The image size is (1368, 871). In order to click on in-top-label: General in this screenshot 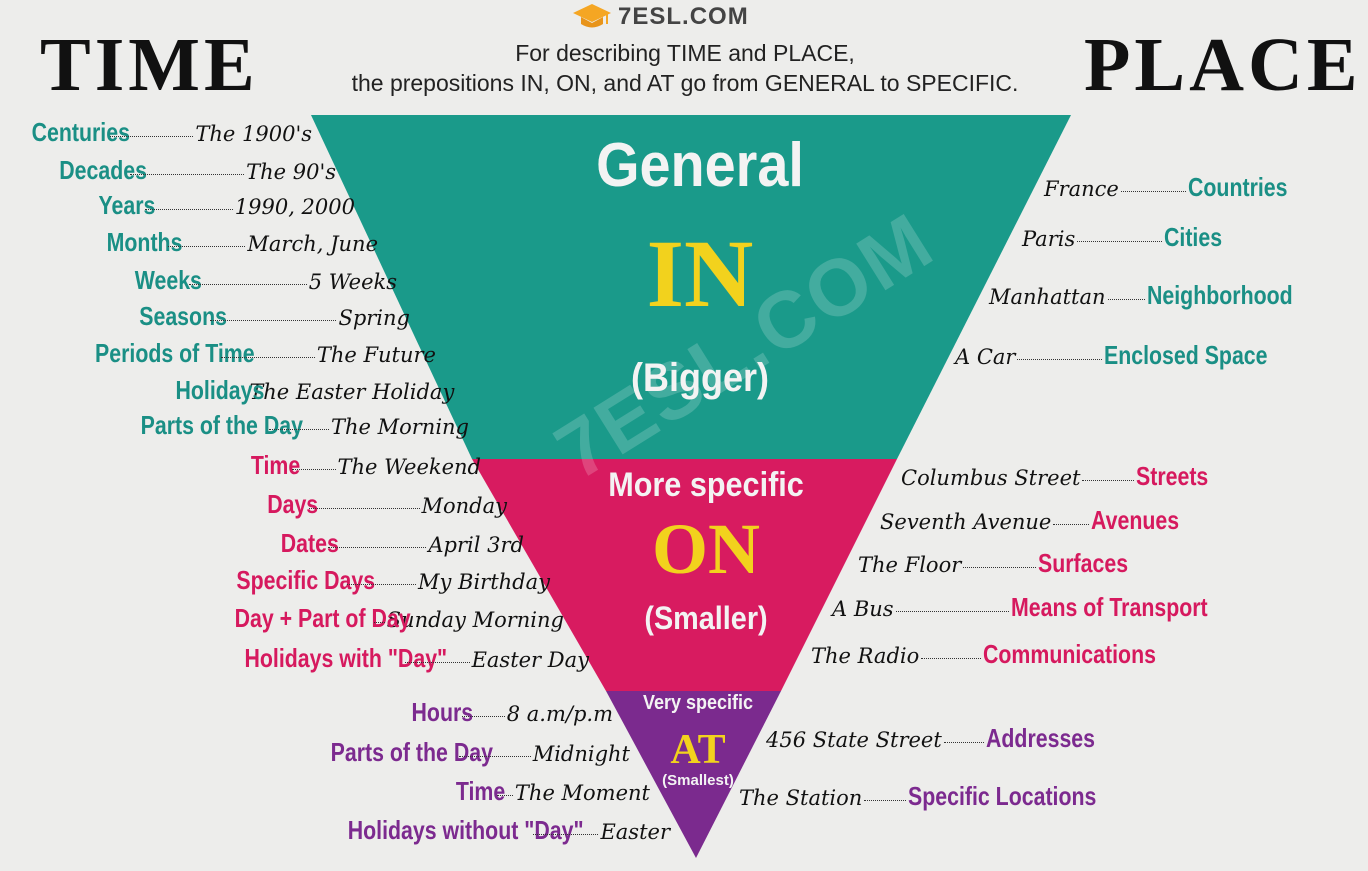, I will do `click(700, 165)`.